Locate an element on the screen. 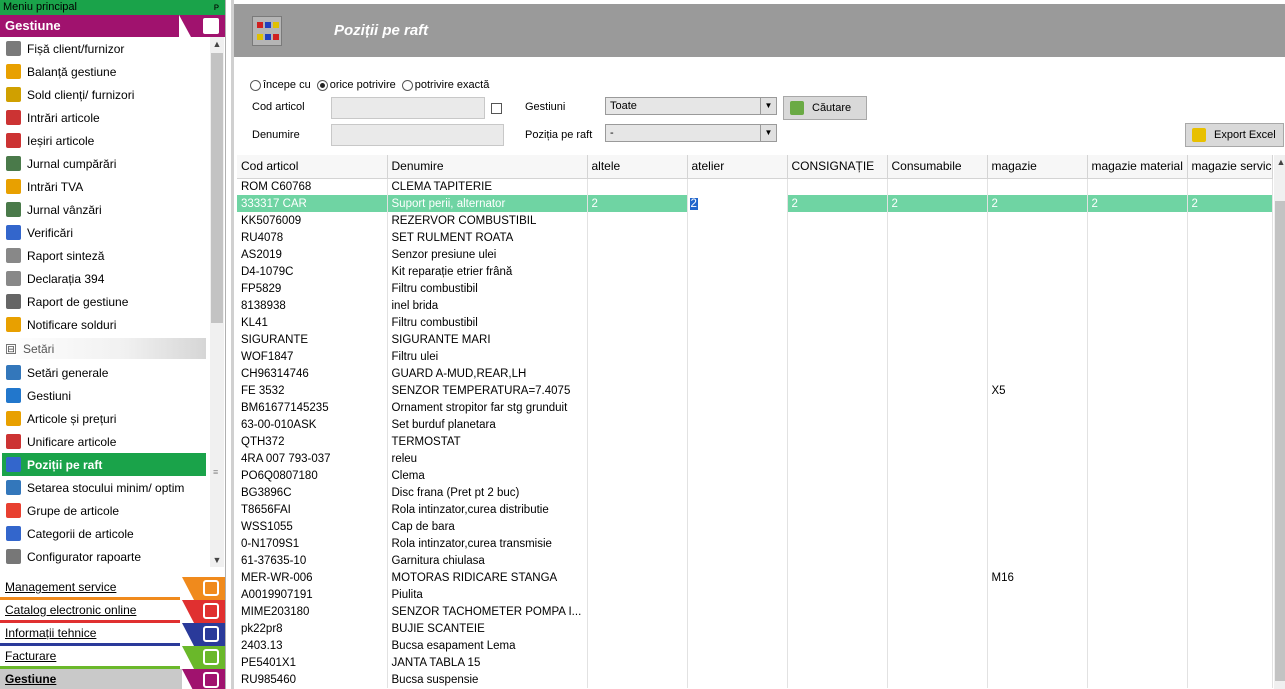 Image resolution: width=1285 pixels, height=689 pixels. nav-item-fisa-client-furnizor: Fișă client/furnizor is located at coordinates (105, 48).